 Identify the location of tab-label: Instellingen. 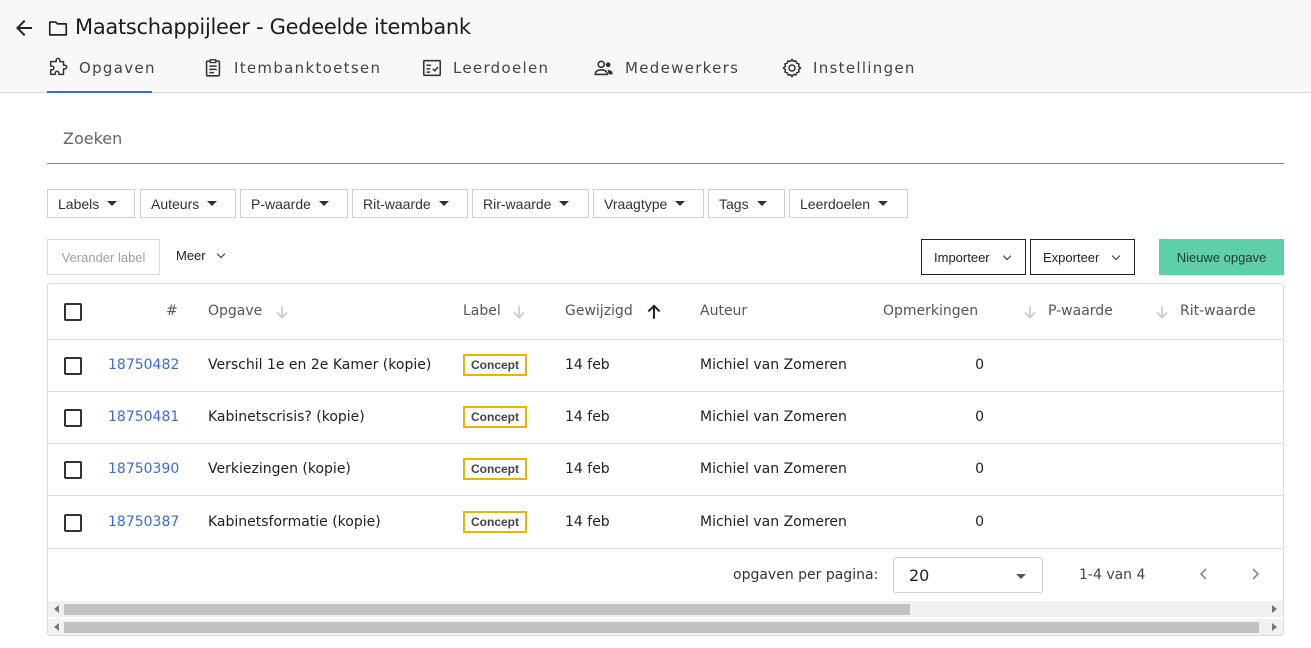
(864, 68).